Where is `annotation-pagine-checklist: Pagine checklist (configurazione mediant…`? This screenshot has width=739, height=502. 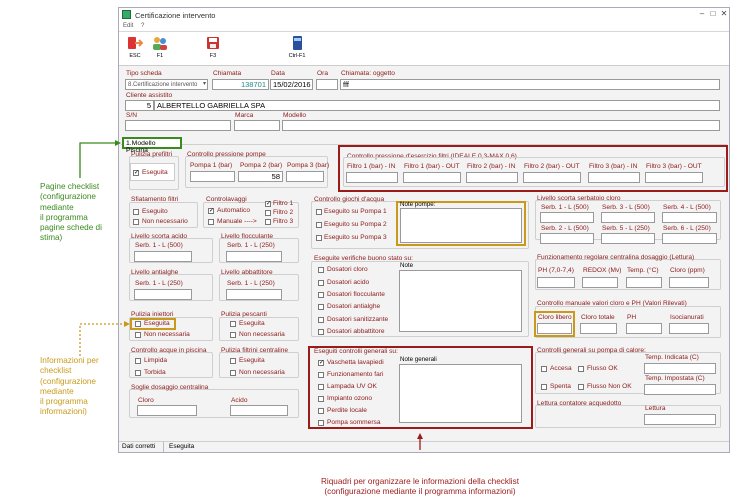
annotation-pagine-checklist: Pagine checklist (configurazione mediant… is located at coordinates (71, 213).